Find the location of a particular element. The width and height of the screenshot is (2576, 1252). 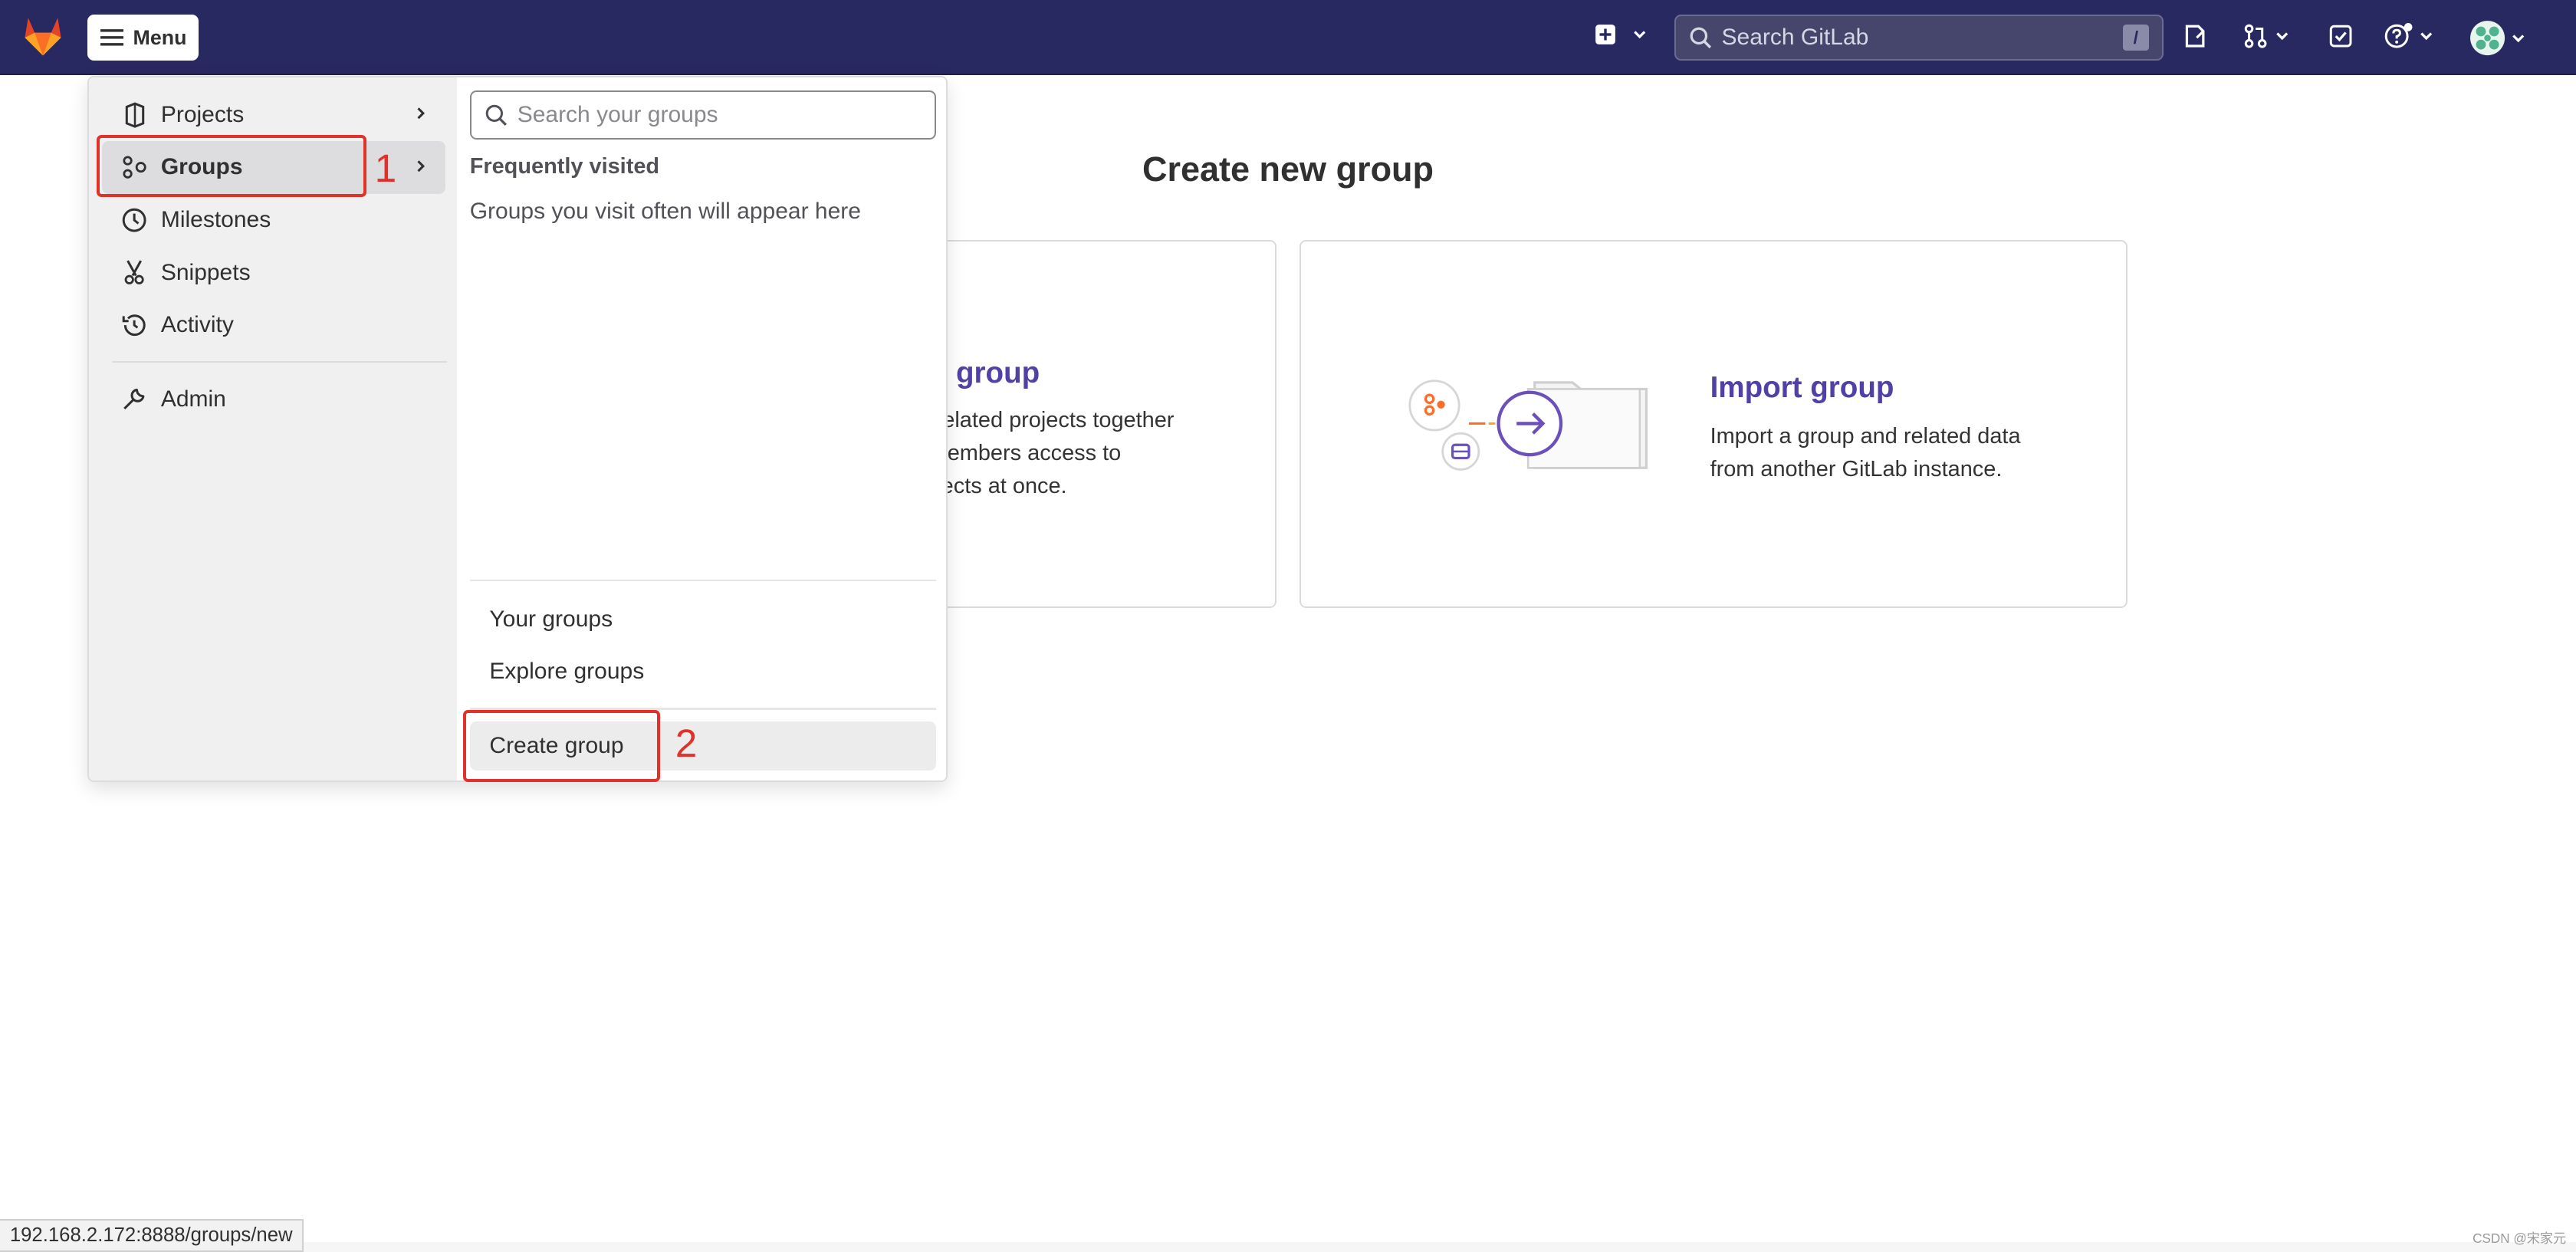

menu-button-label: Menu is located at coordinates (160, 37).